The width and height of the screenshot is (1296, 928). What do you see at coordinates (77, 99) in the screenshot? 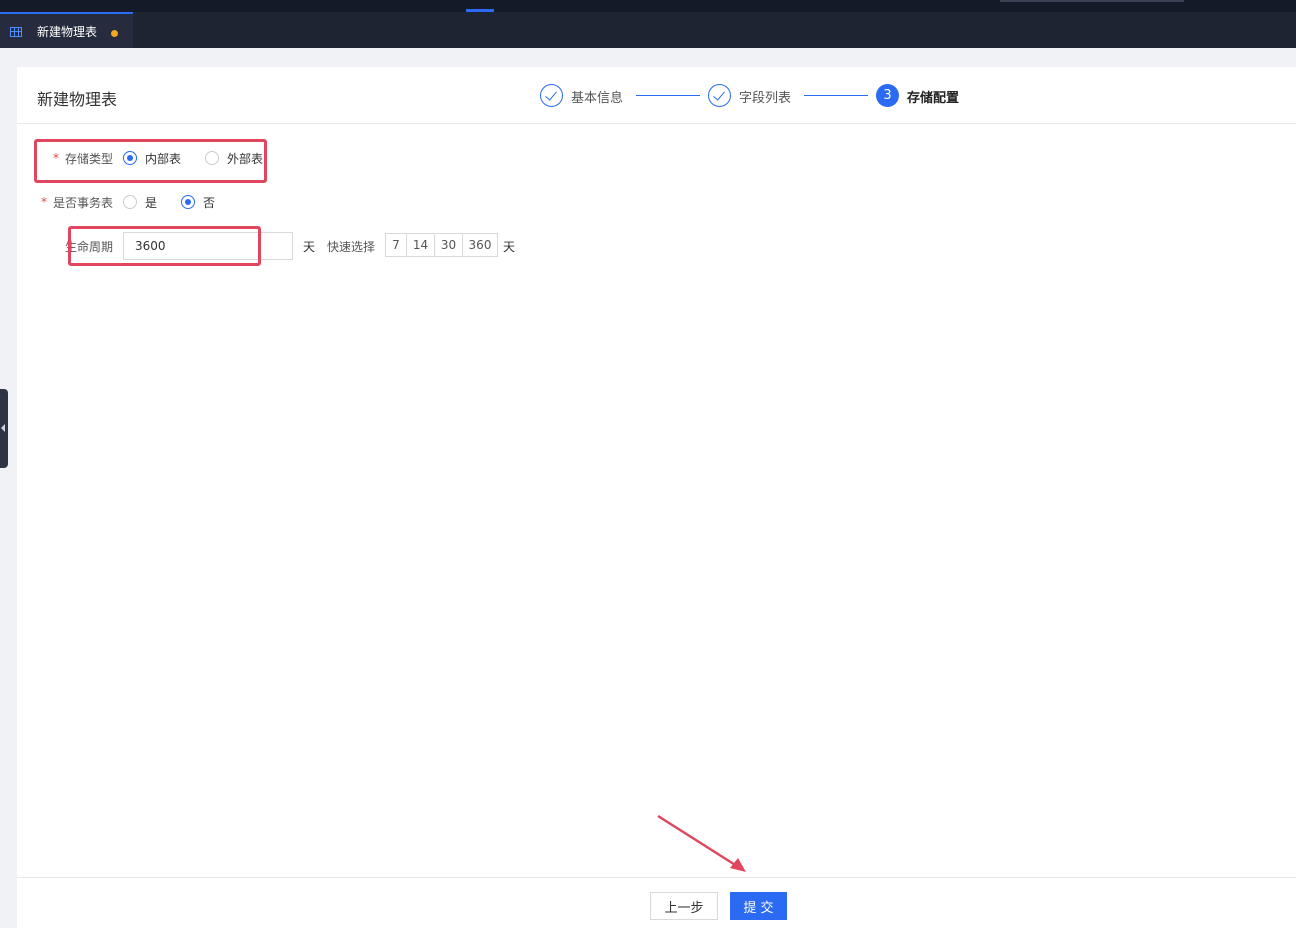
I see `page-title: 新建物理表` at bounding box center [77, 99].